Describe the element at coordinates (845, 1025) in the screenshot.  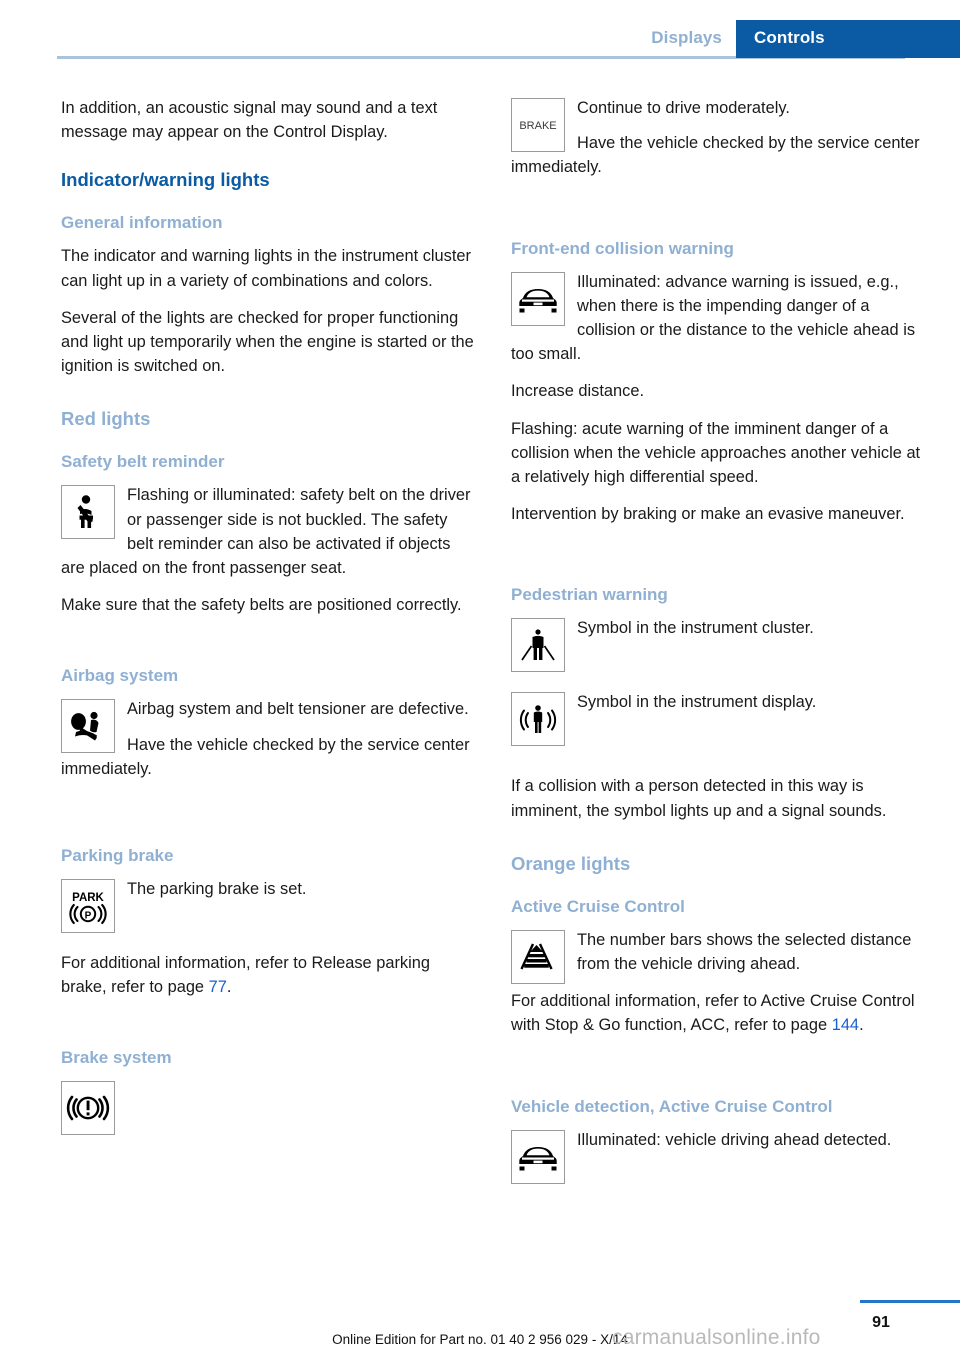
I see `page-reference-144: 144` at that location.